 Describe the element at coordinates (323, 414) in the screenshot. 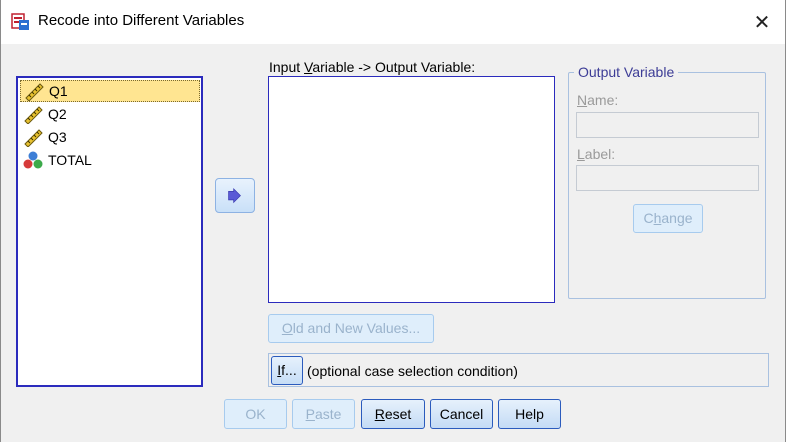

I see `paste-button: Paste` at that location.